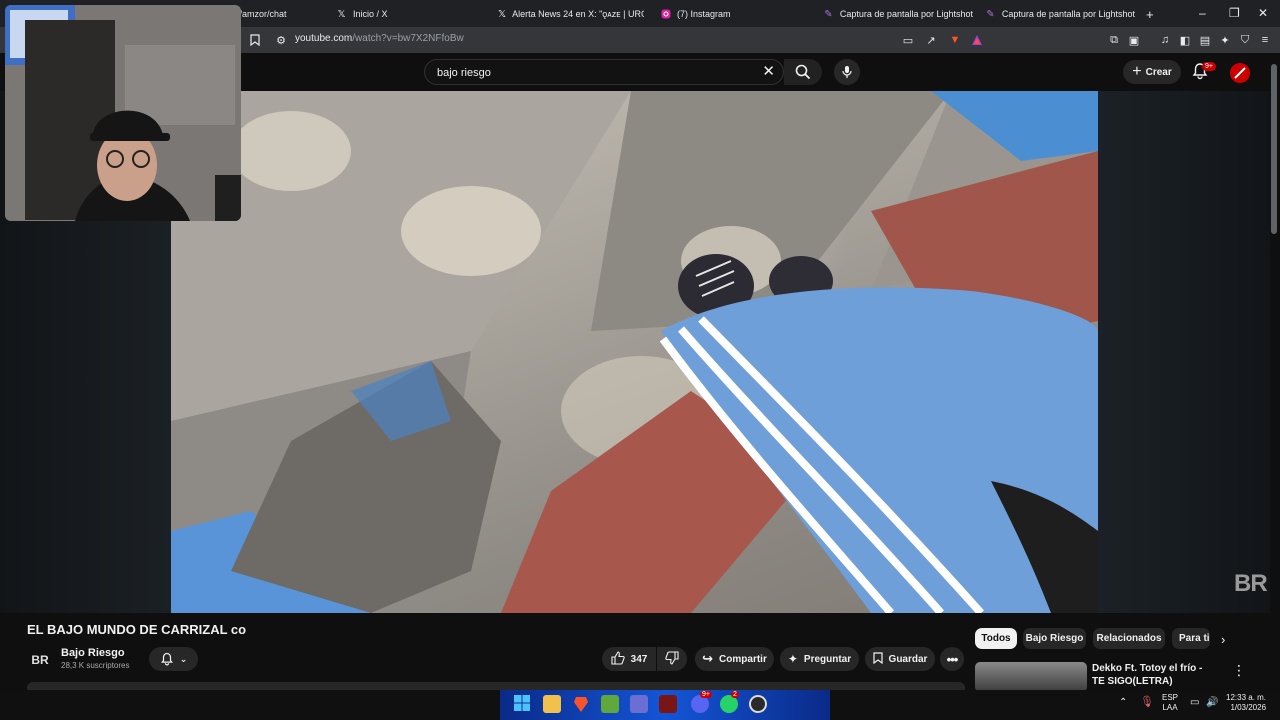 The image size is (1280, 720). What do you see at coordinates (668, 704) in the screenshot?
I see `writer-app-icon` at bounding box center [668, 704].